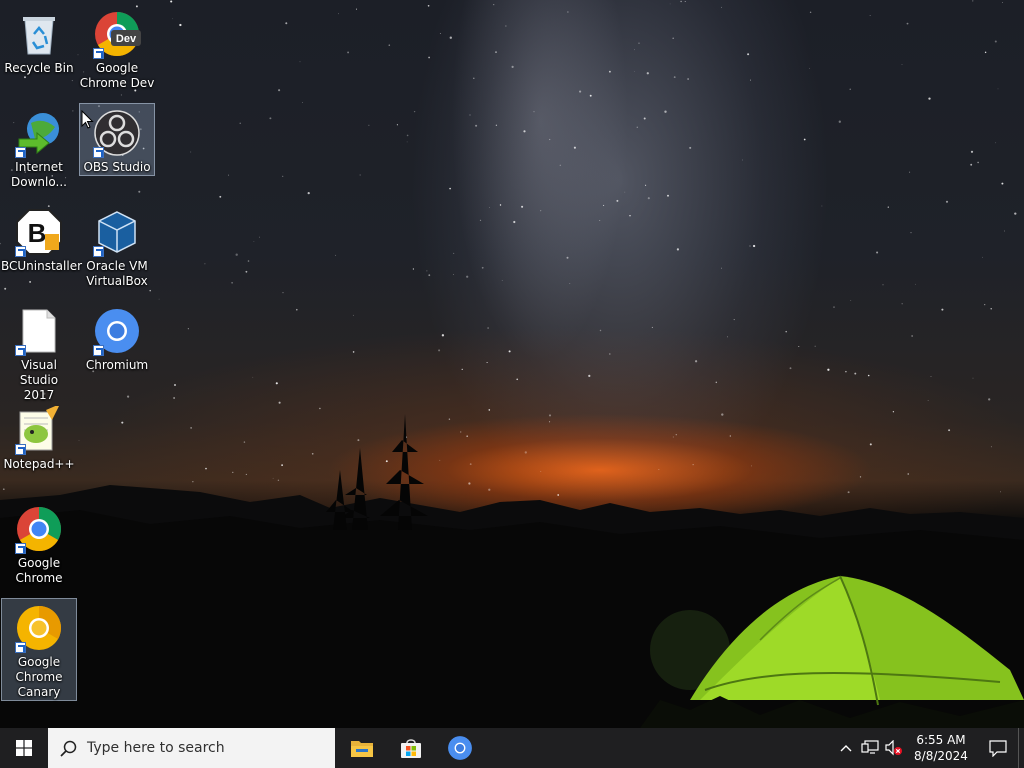 The height and width of the screenshot is (768, 1024). What do you see at coordinates (117, 365) in the screenshot?
I see `desktop-icon-label: Chromium` at bounding box center [117, 365].